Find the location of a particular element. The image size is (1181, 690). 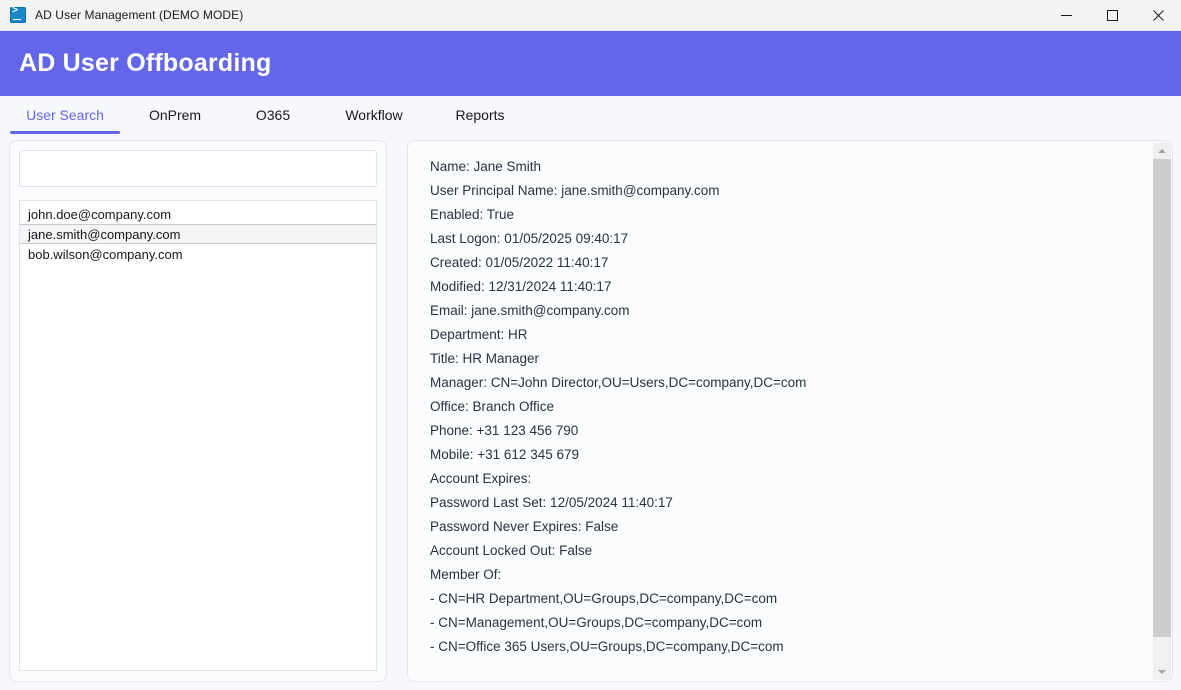

page-title: AD User Offboarding is located at coordinates (145, 63).